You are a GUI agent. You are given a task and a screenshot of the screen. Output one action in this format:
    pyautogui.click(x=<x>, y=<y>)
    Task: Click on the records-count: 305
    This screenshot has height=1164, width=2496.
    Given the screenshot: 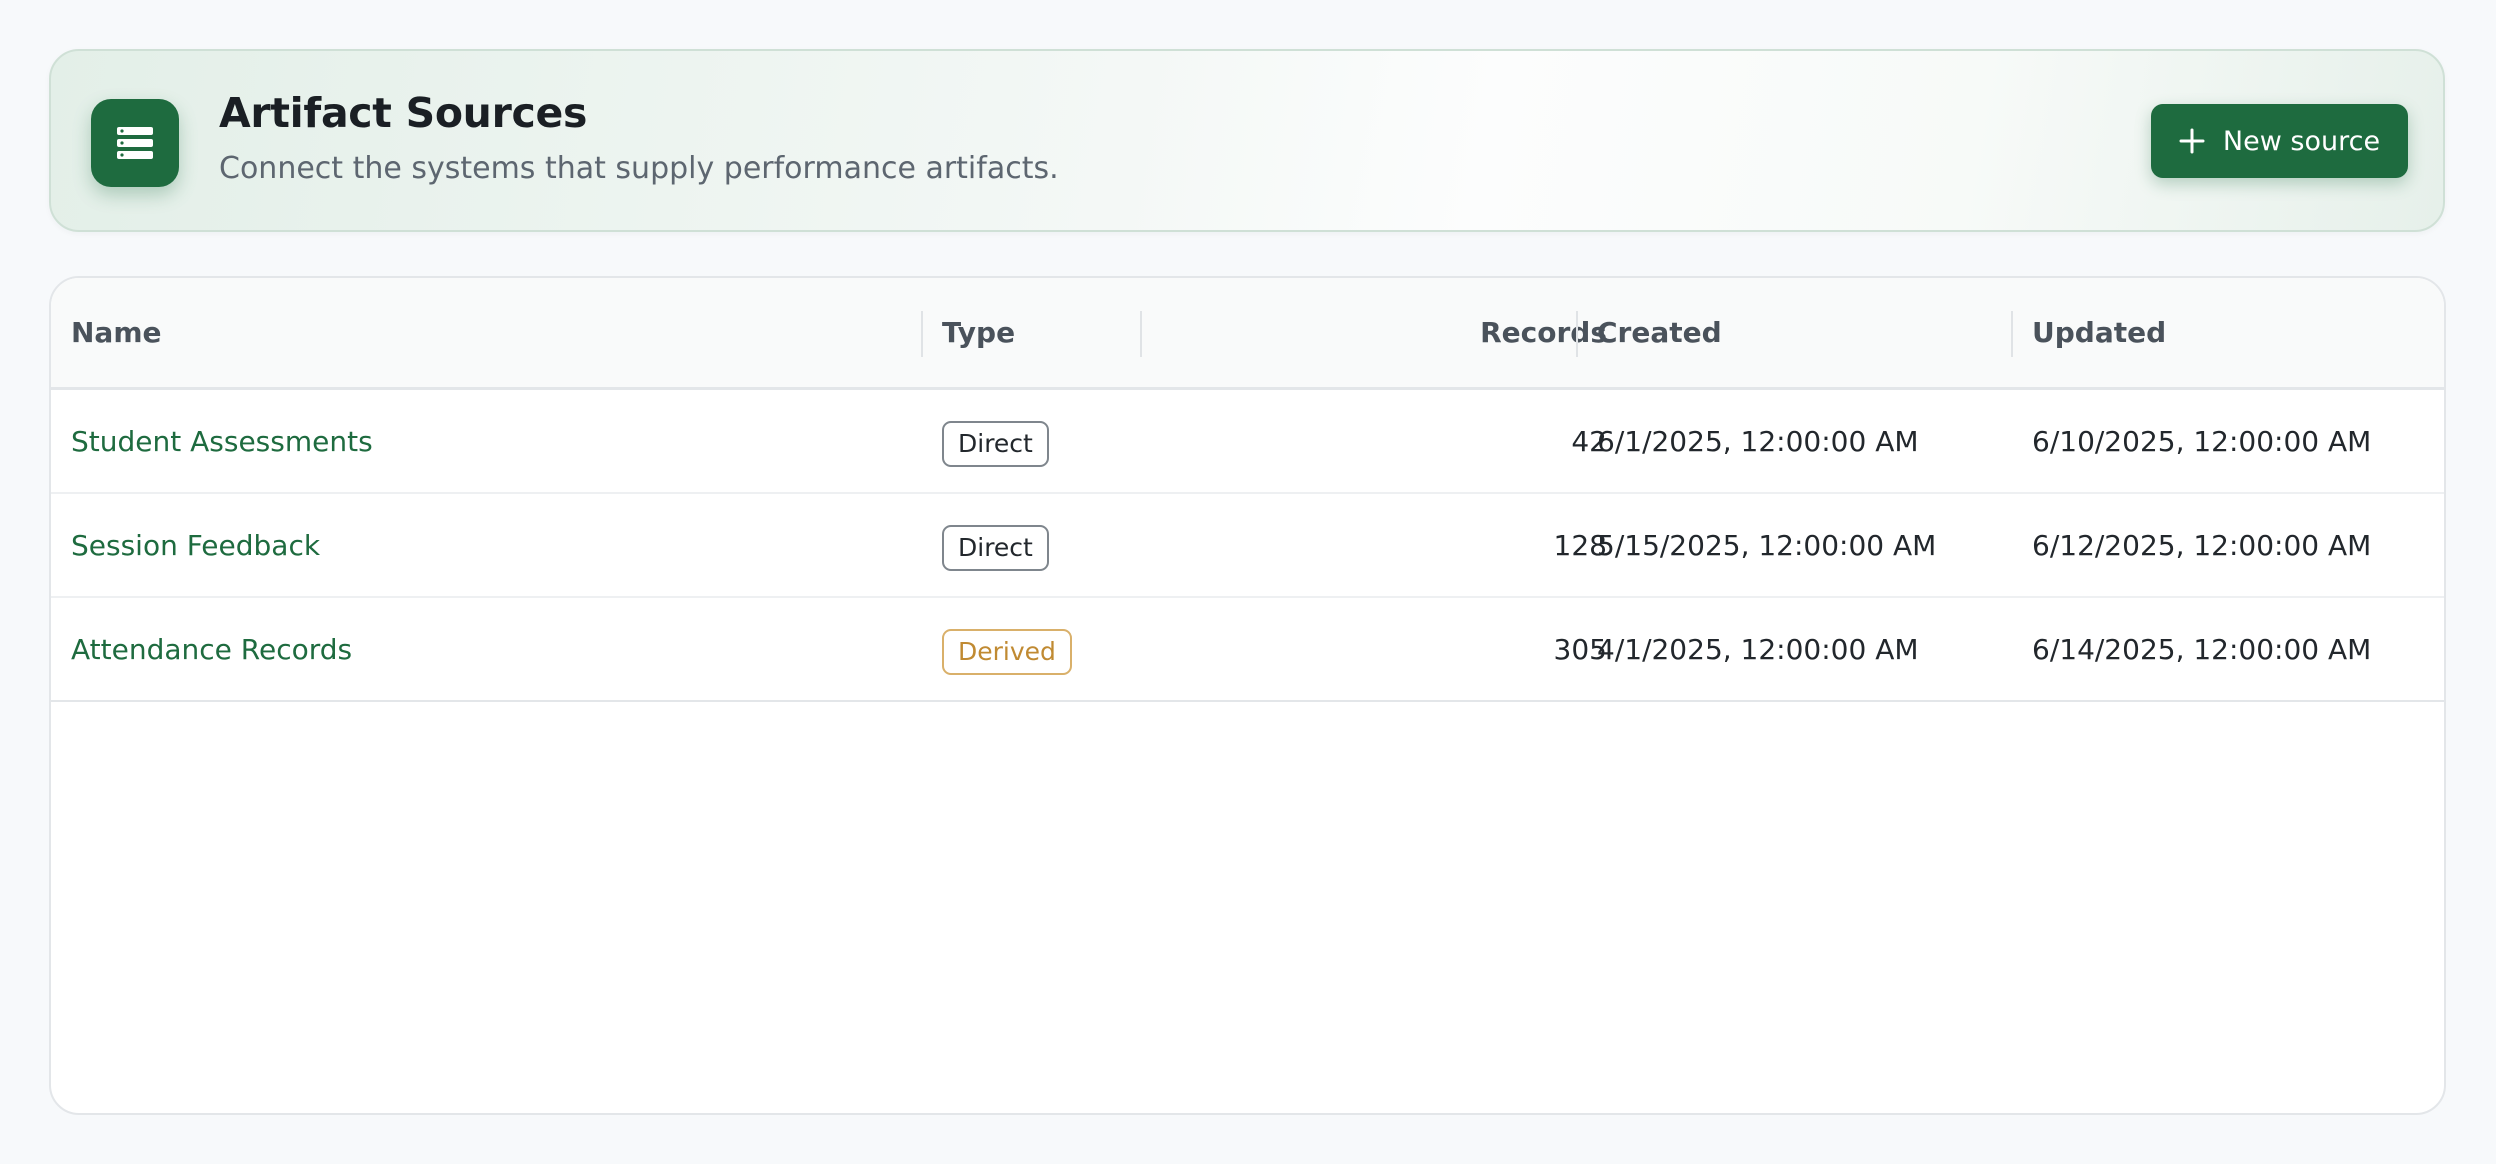 What is the action you would take?
    pyautogui.click(x=1580, y=649)
    